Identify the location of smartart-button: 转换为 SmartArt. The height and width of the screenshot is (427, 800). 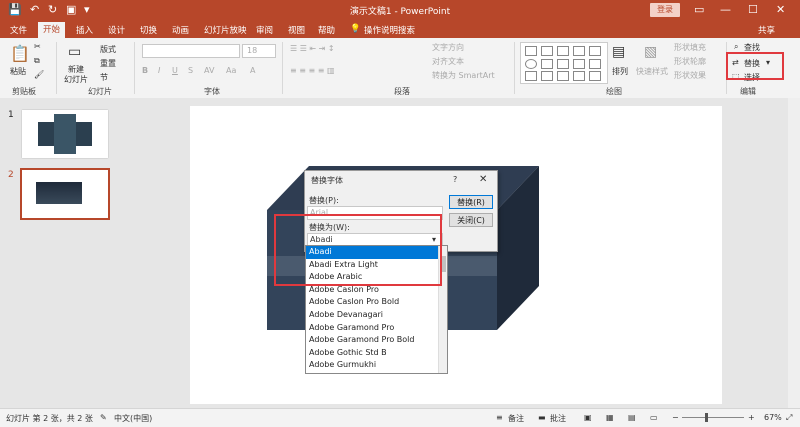
(463, 75).